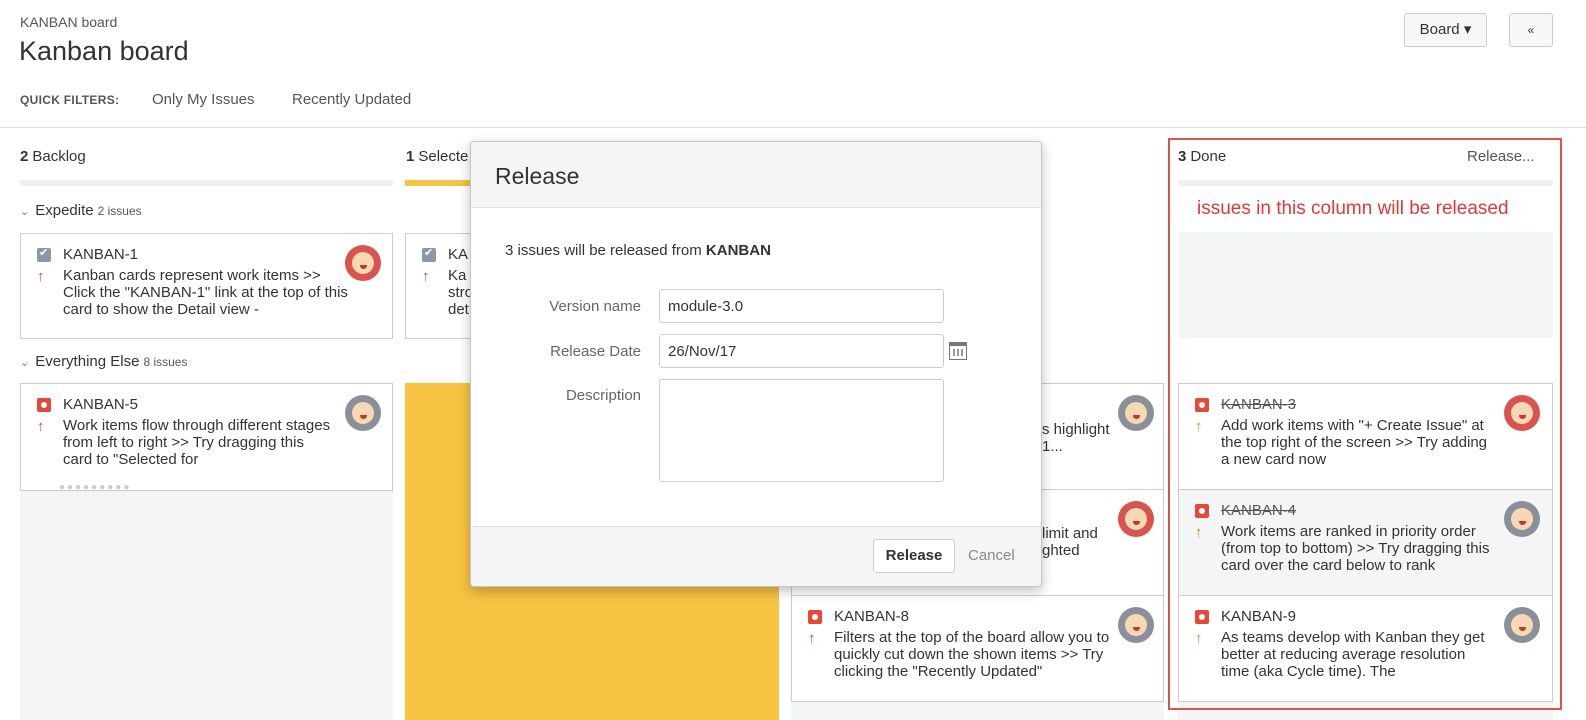 This screenshot has height=720, width=1586. Describe the element at coordinates (801, 430) in the screenshot. I see `description-textarea` at that location.